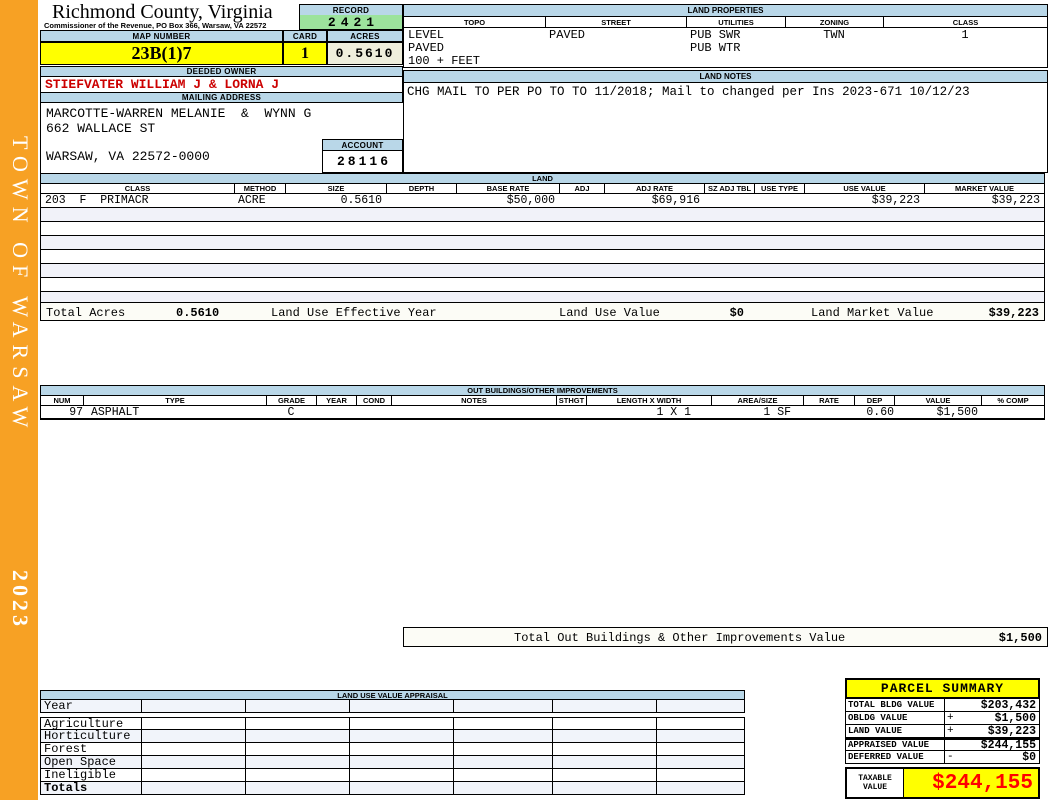 This screenshot has height=800, width=1050. Describe the element at coordinates (221, 71) in the screenshot. I see `deeded-owner-header: DEEDED OWNER` at that location.